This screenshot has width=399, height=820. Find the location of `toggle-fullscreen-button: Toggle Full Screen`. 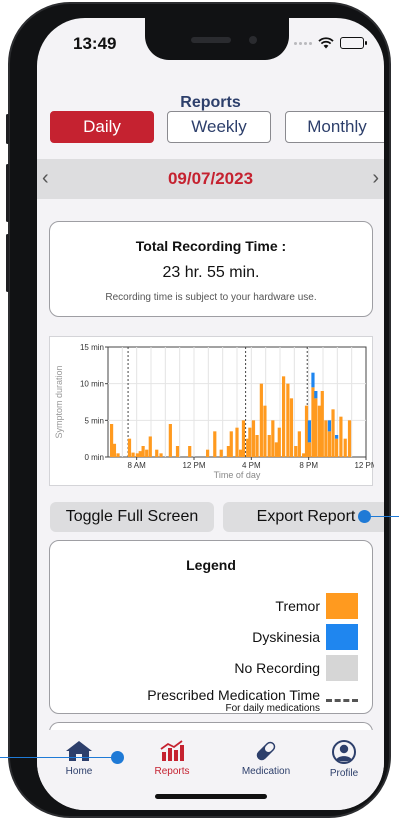

toggle-fullscreen-button: Toggle Full Screen is located at coordinates (132, 517).